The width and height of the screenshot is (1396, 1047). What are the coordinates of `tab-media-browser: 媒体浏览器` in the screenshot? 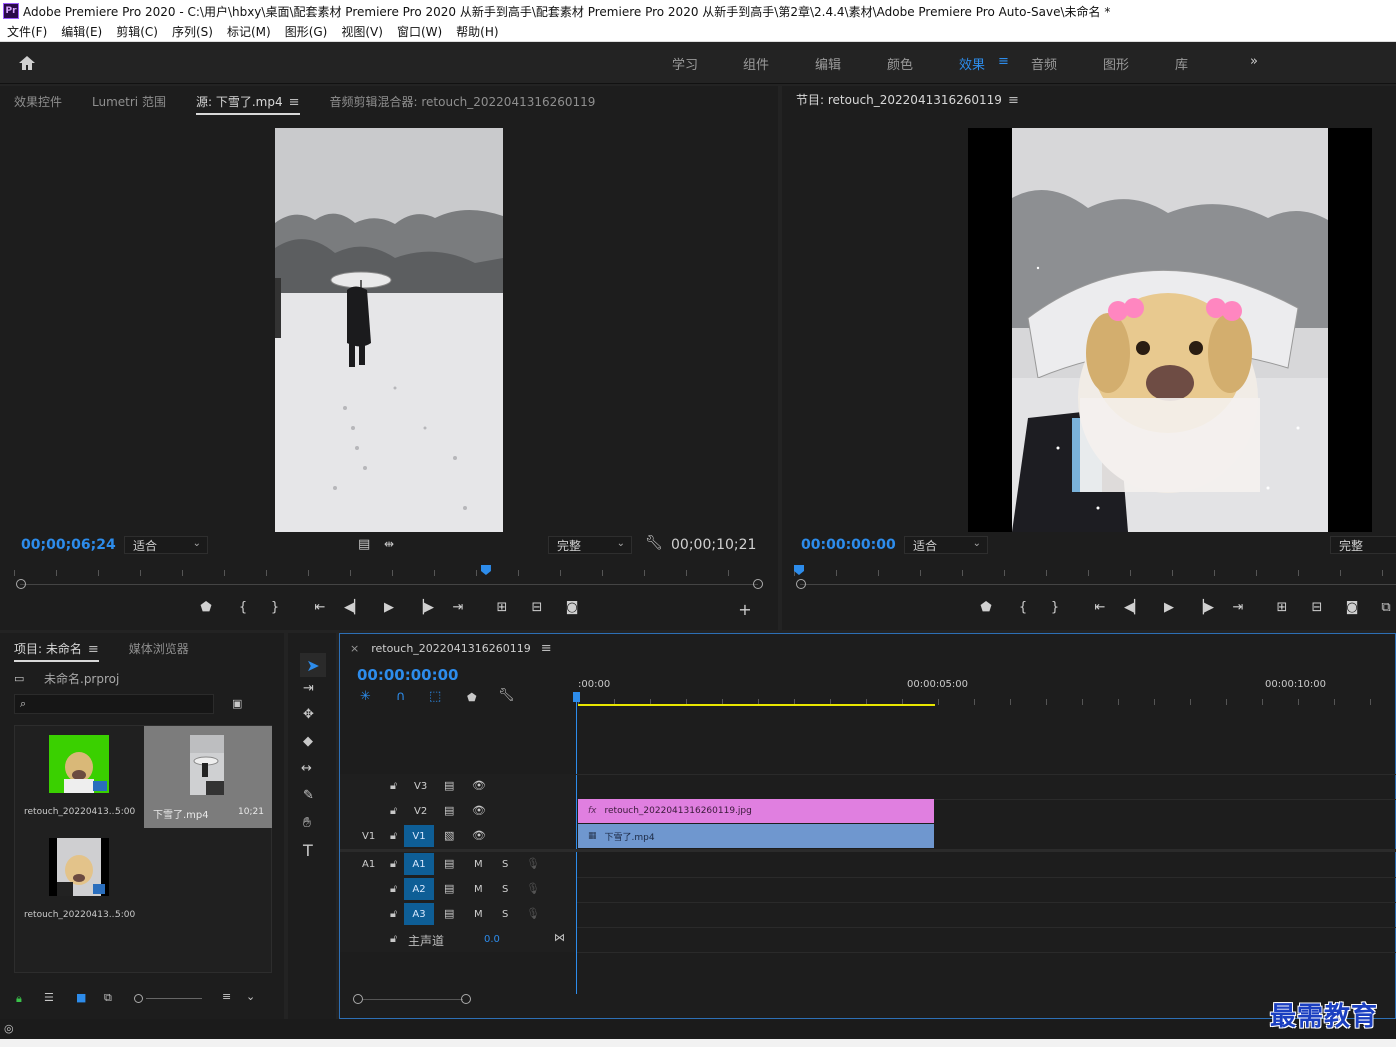 It's located at (159, 648).